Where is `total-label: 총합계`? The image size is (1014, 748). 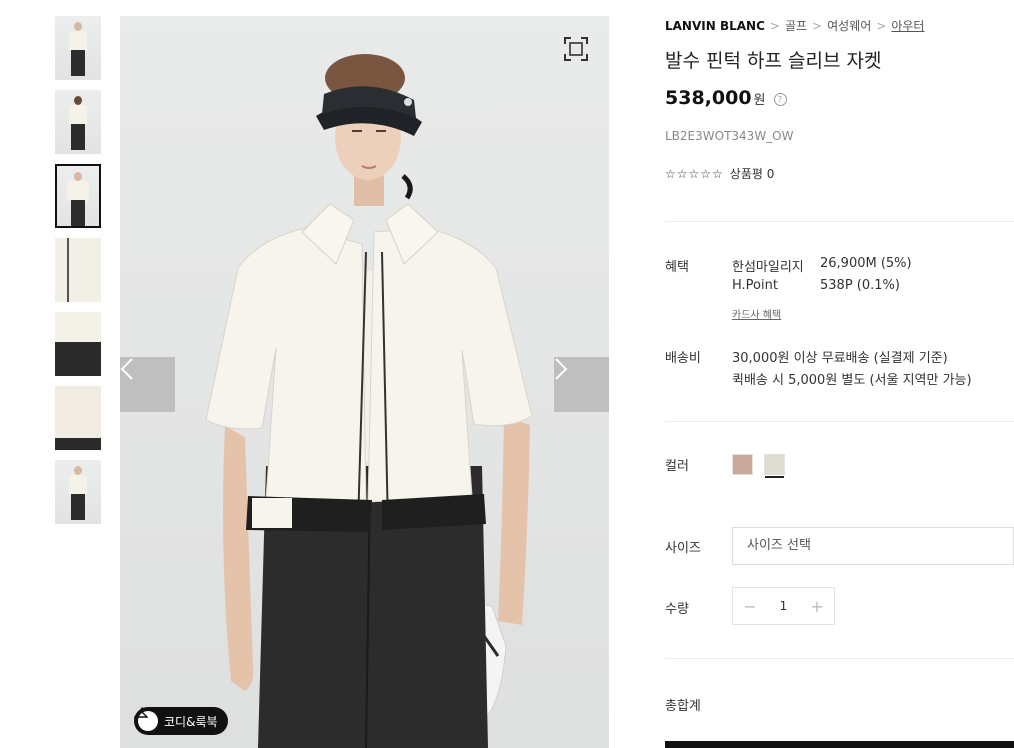
total-label: 총합계 is located at coordinates (683, 706).